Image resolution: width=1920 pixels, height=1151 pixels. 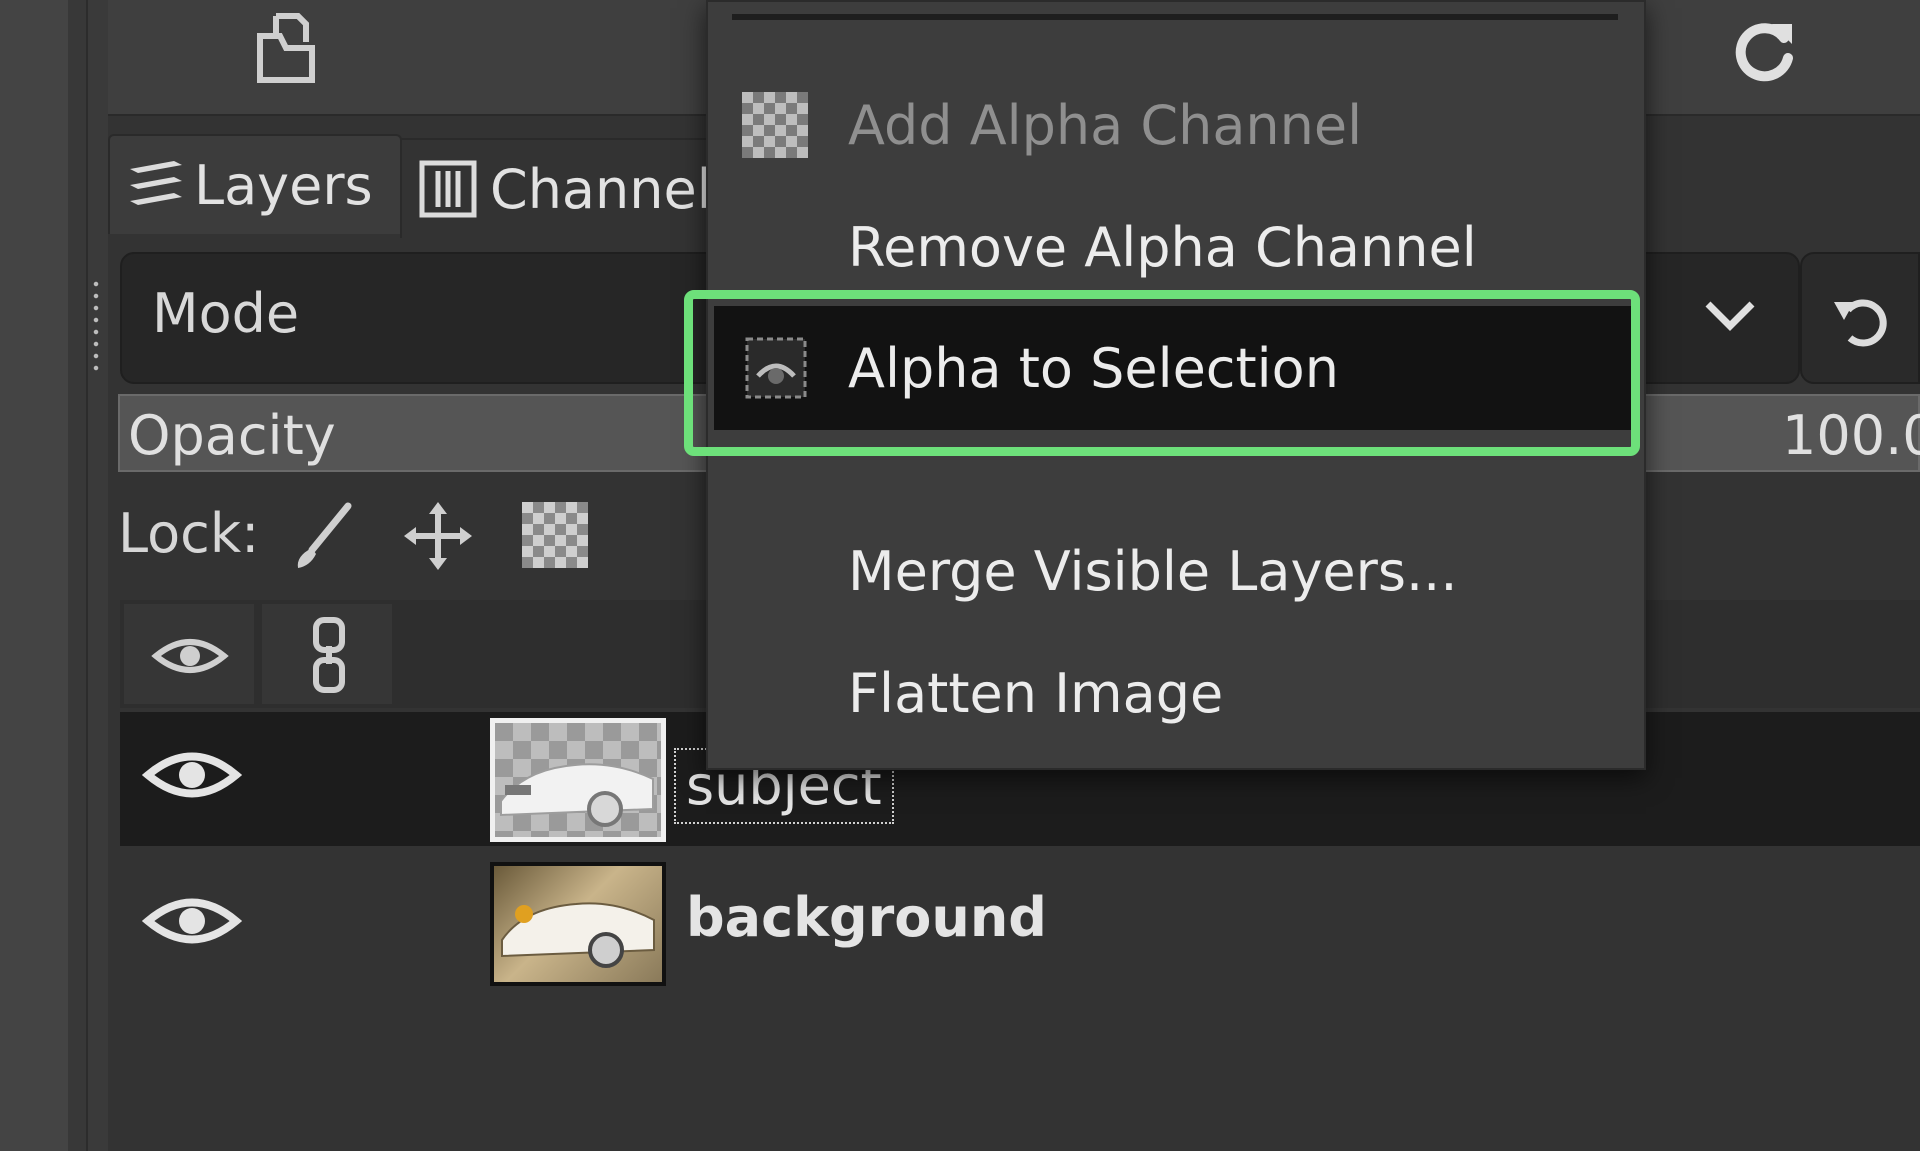 I want to click on menu-item-label: Add Alpha Channel, so click(x=1105, y=125).